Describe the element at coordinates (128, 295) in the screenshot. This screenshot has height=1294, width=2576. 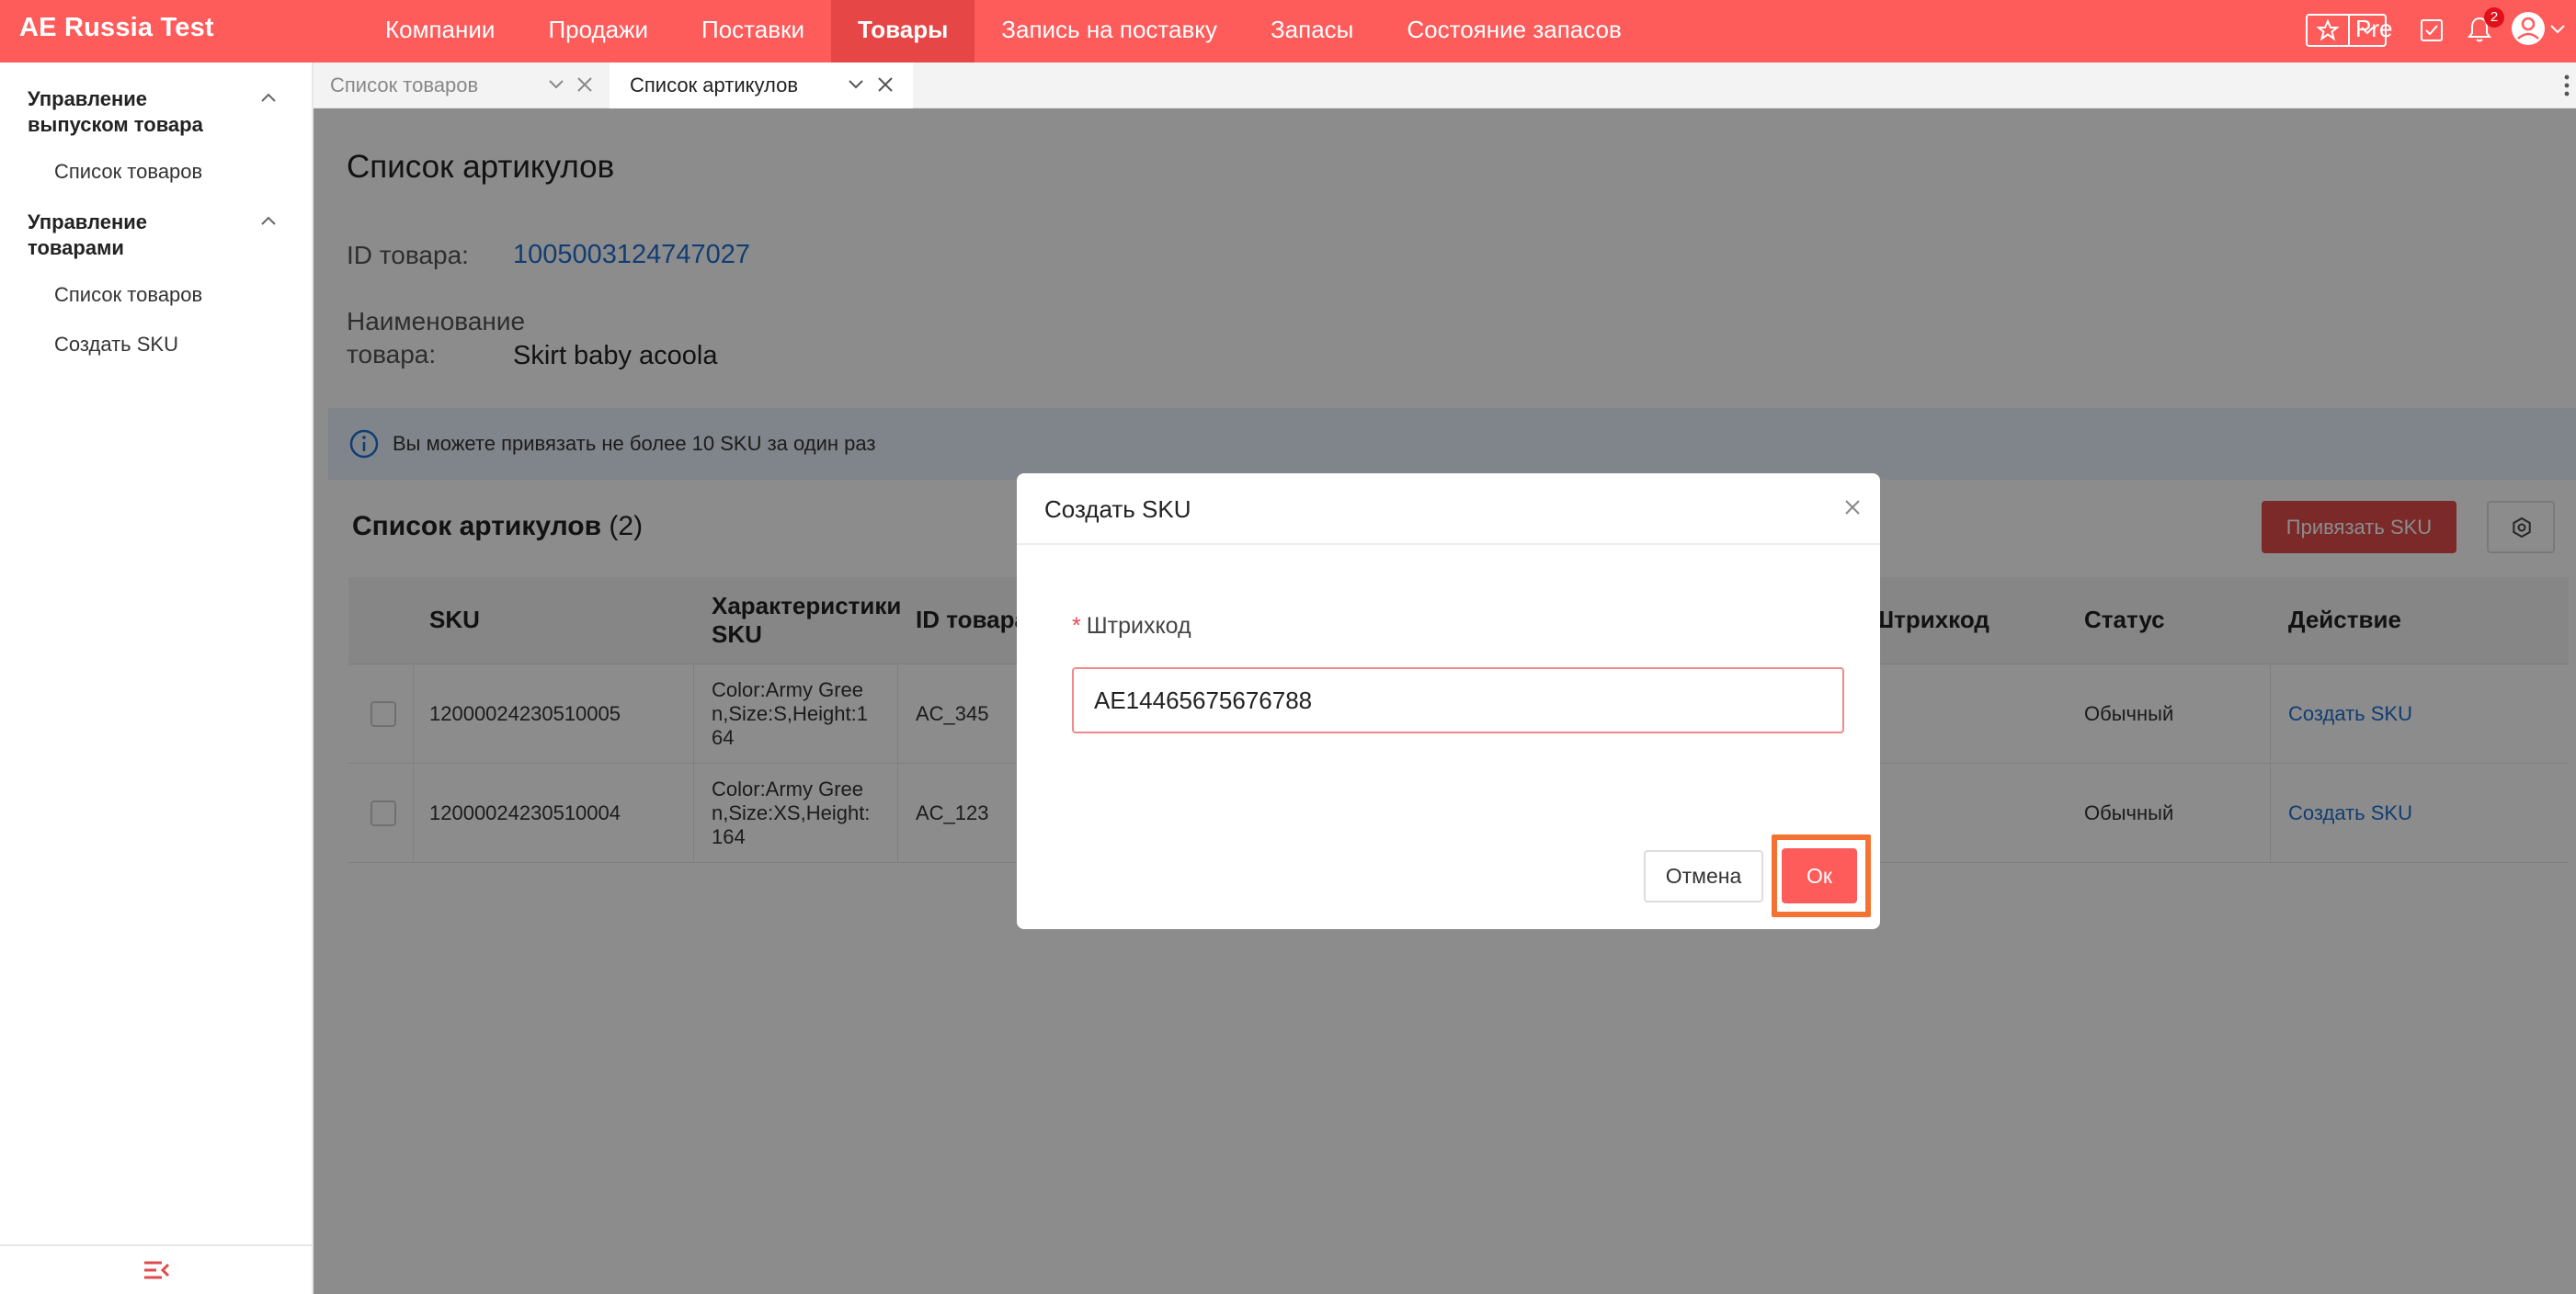
I see `sidebar-item-product-list: Список товаров` at that location.